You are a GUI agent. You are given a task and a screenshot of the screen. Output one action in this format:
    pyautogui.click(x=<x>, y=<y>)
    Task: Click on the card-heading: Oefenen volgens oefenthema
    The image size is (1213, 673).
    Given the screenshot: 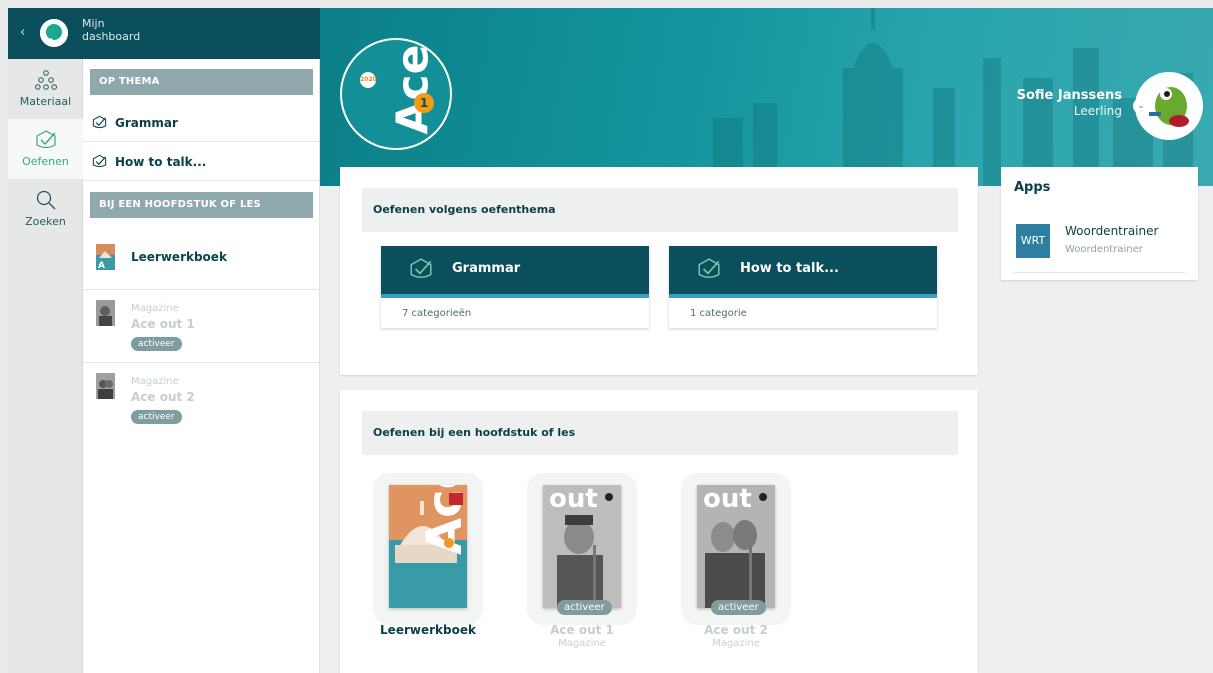 What is the action you would take?
    pyautogui.click(x=660, y=210)
    